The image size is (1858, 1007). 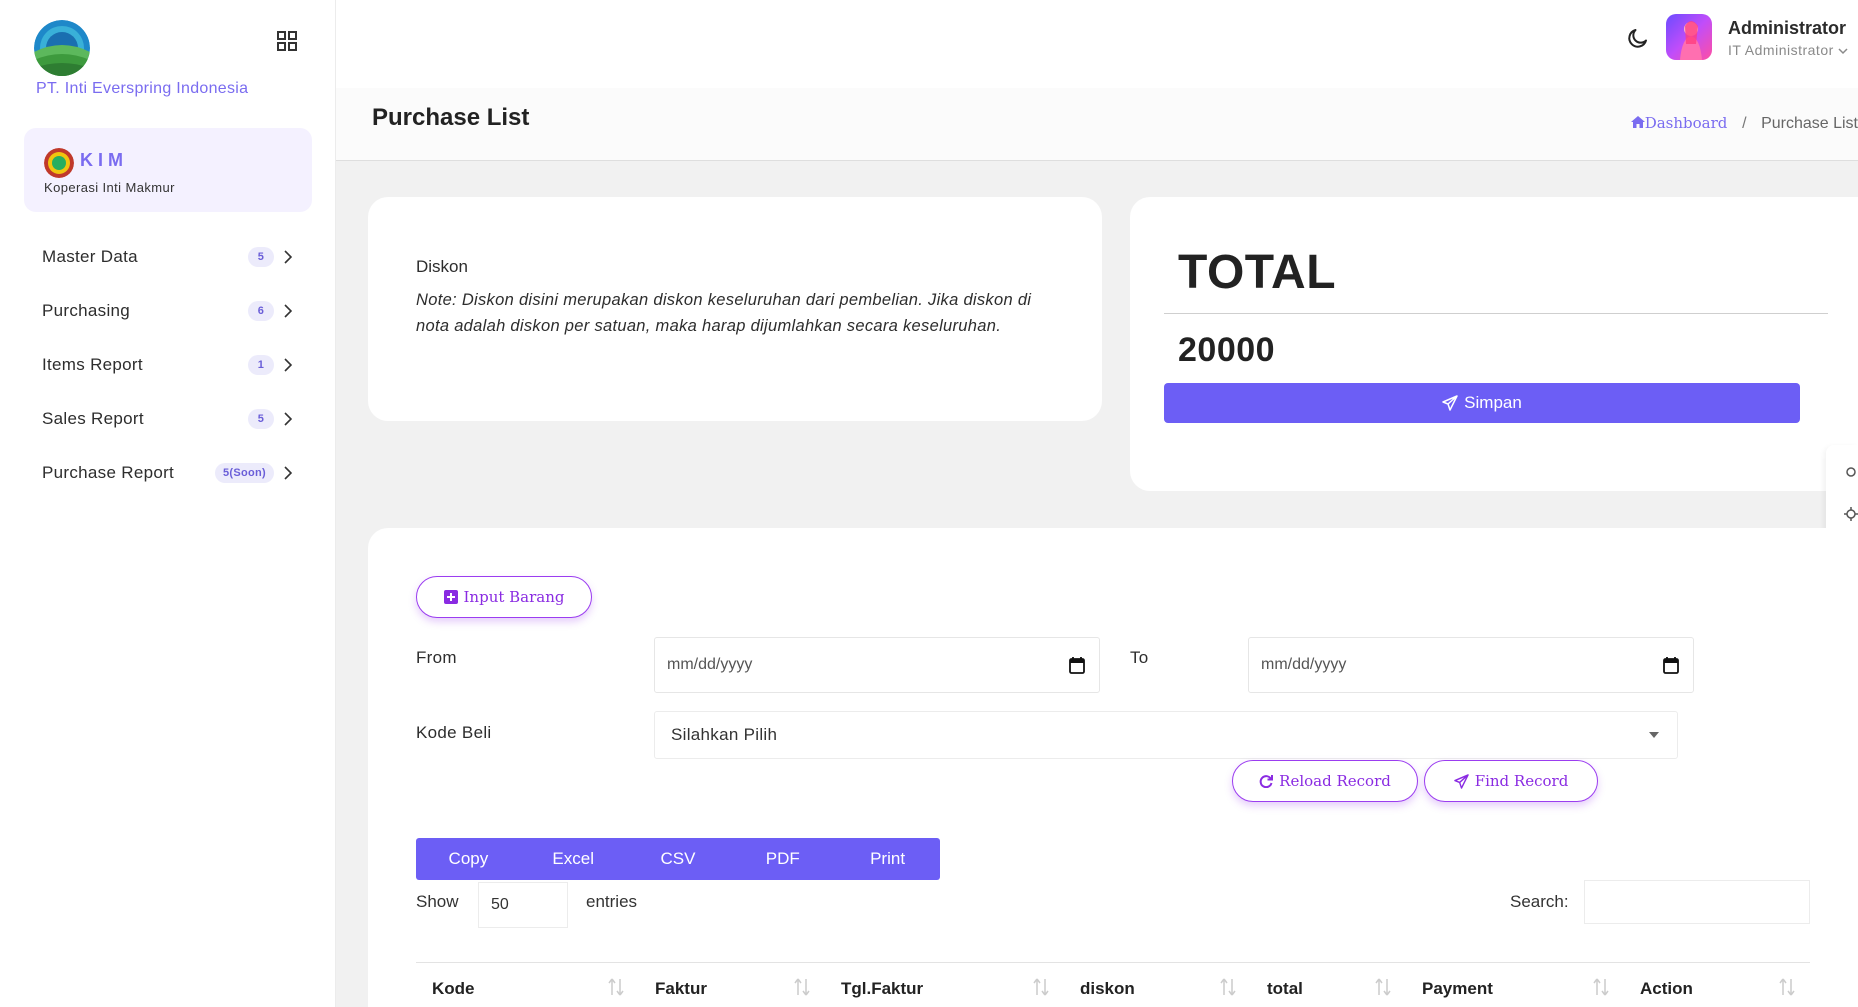 What do you see at coordinates (104, 160) in the screenshot?
I see `kim-title: KIM` at bounding box center [104, 160].